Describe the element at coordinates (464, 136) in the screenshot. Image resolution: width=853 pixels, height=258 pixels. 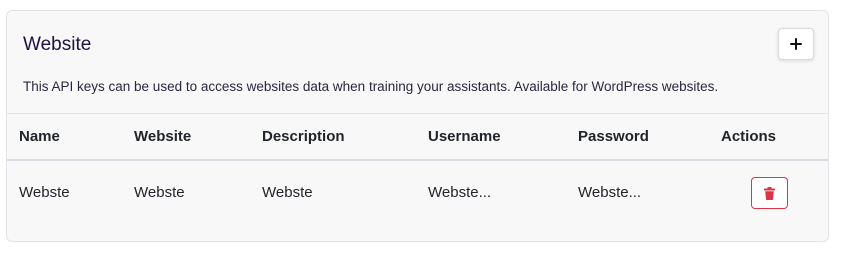
I see `column-header-username: Username` at that location.